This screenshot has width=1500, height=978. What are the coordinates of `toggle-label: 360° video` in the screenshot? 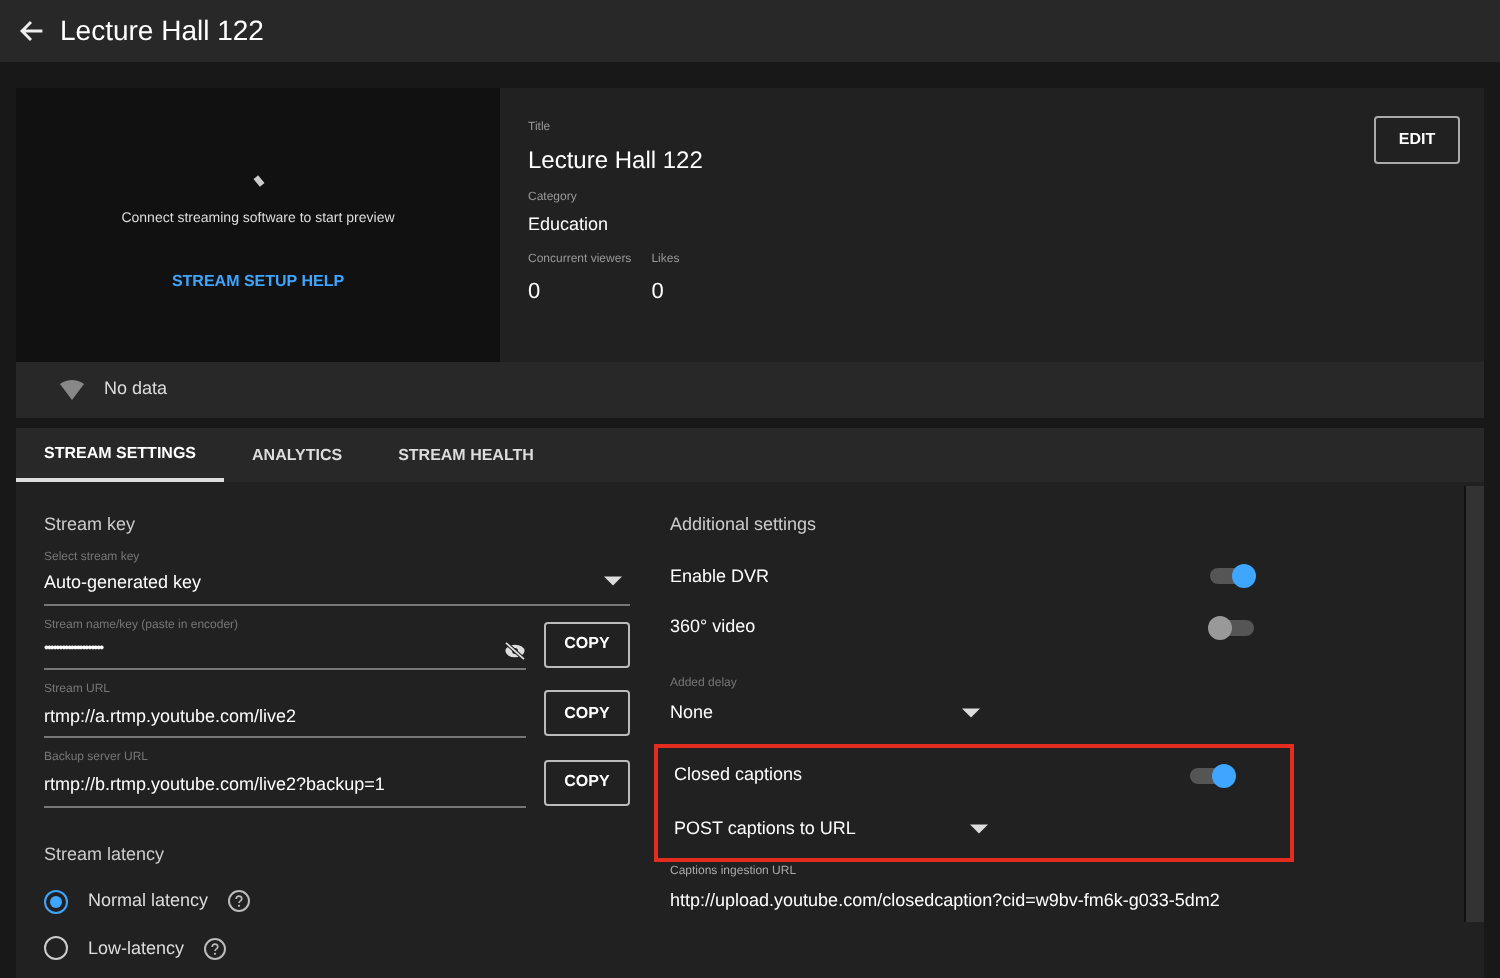 It's located at (713, 627).